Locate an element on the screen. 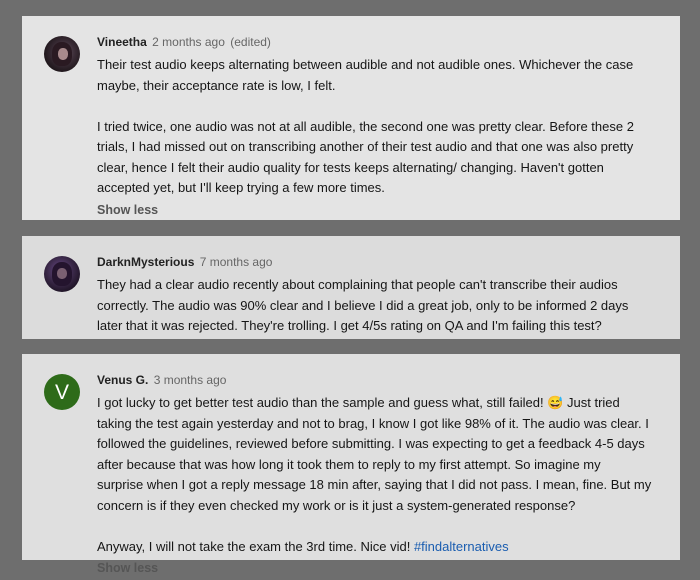 The image size is (700, 580). comment-timestamp: 2 months ago is located at coordinates (188, 42).